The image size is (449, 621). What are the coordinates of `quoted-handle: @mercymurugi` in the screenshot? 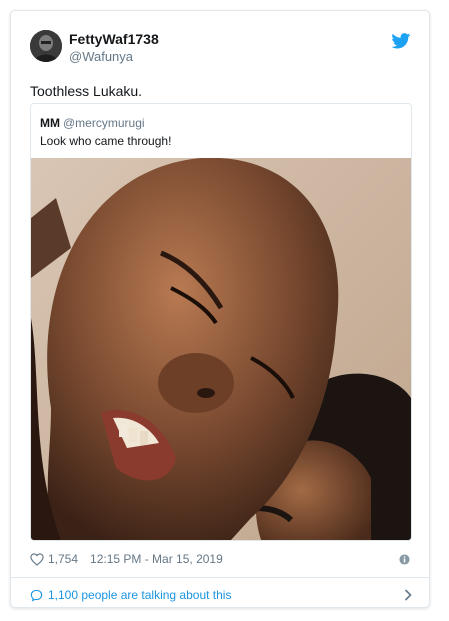 It's located at (104, 123).